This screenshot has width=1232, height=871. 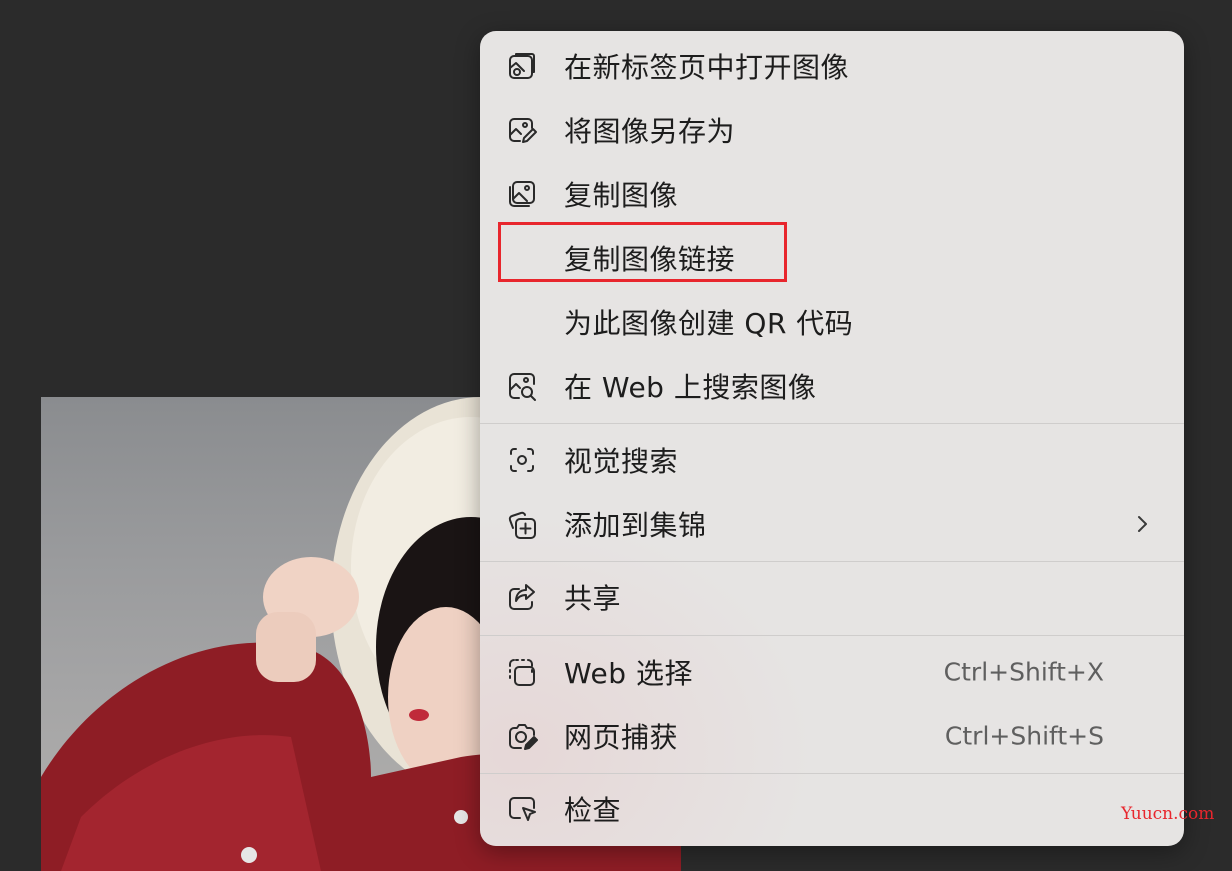 I want to click on menu-item-label: 复制图像, so click(x=621, y=195).